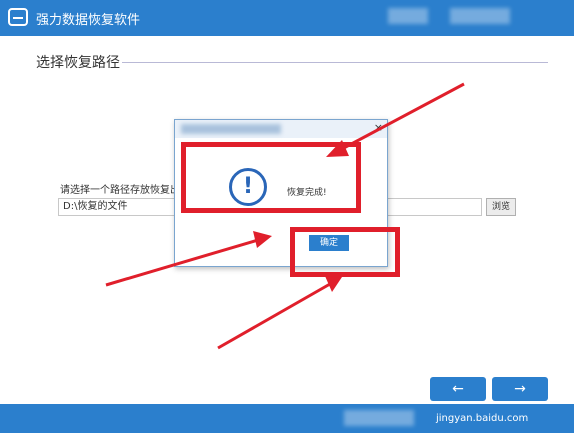 Image resolution: width=574 pixels, height=433 pixels. Describe the element at coordinates (520, 389) in the screenshot. I see `next-button: →` at that location.